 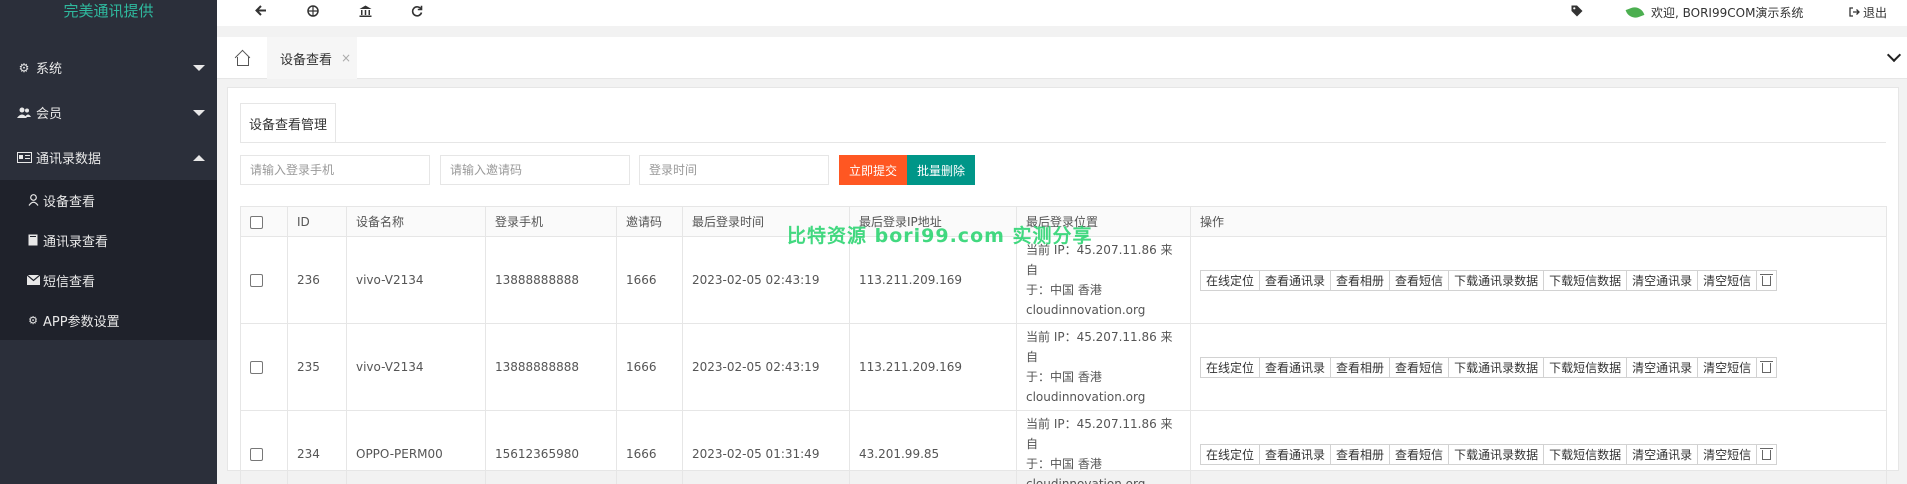 What do you see at coordinates (33, 200) in the screenshot?
I see `user-icon` at bounding box center [33, 200].